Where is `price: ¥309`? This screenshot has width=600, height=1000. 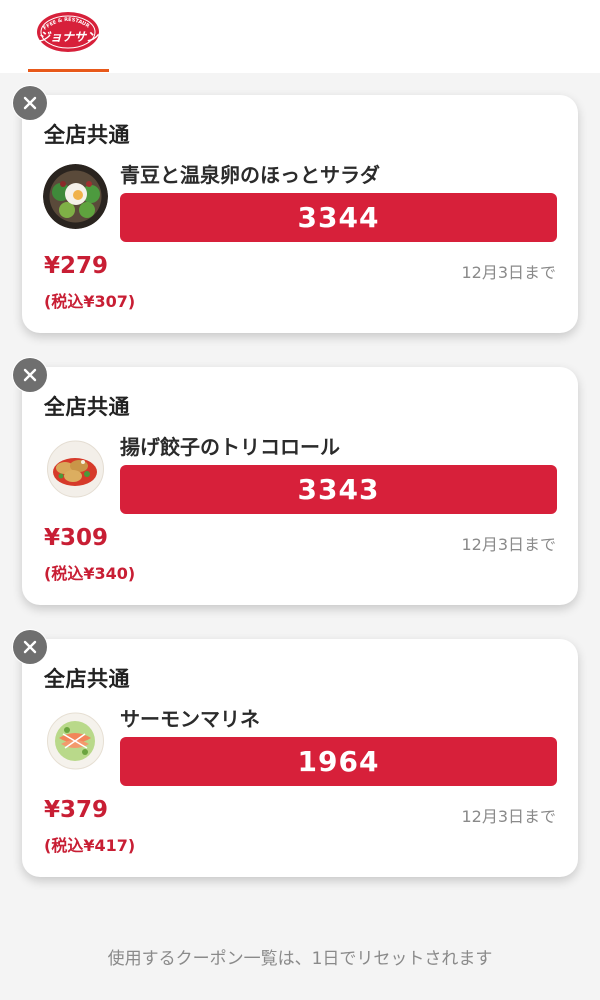 price: ¥309 is located at coordinates (76, 538).